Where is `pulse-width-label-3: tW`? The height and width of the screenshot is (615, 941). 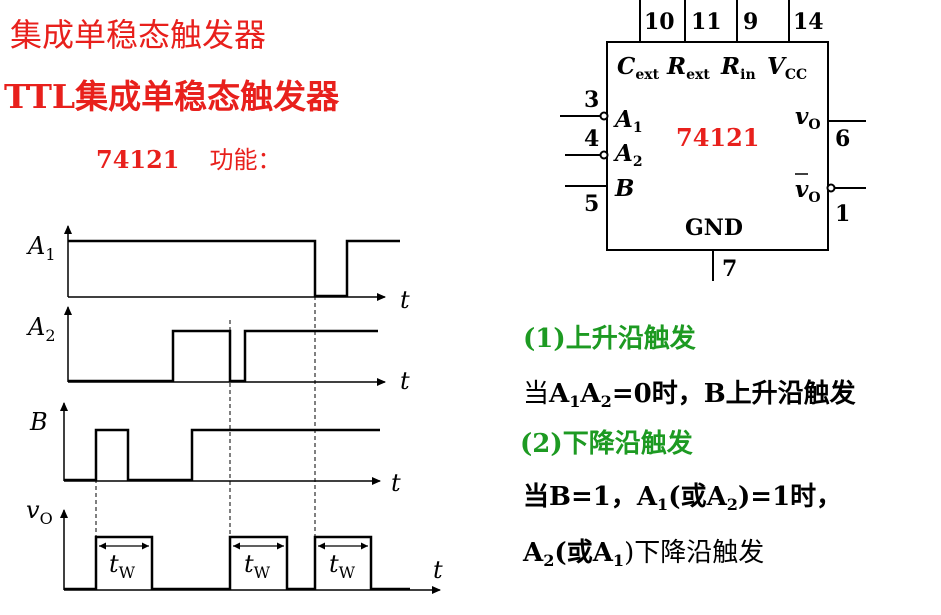 pulse-width-label-3: tW is located at coordinates (342, 566).